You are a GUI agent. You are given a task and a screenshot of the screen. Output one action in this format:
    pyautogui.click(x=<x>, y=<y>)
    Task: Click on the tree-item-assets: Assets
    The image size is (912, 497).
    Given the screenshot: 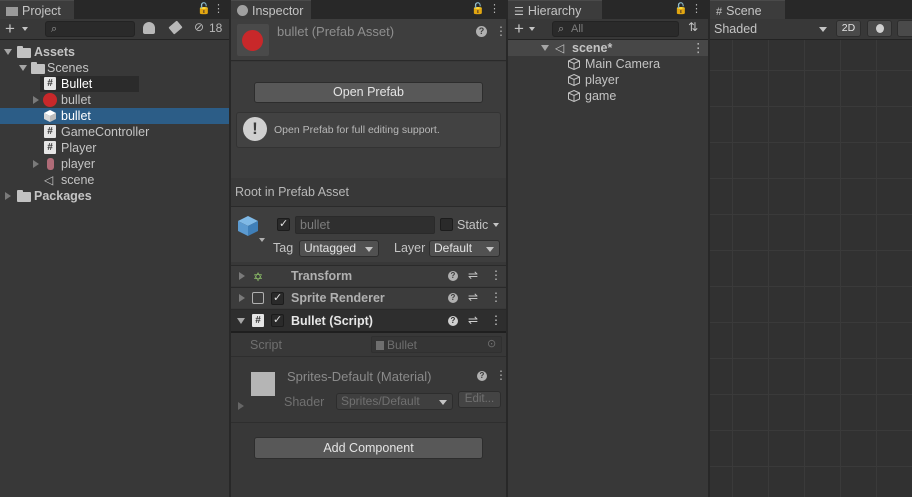 What is the action you would take?
    pyautogui.click(x=114, y=52)
    